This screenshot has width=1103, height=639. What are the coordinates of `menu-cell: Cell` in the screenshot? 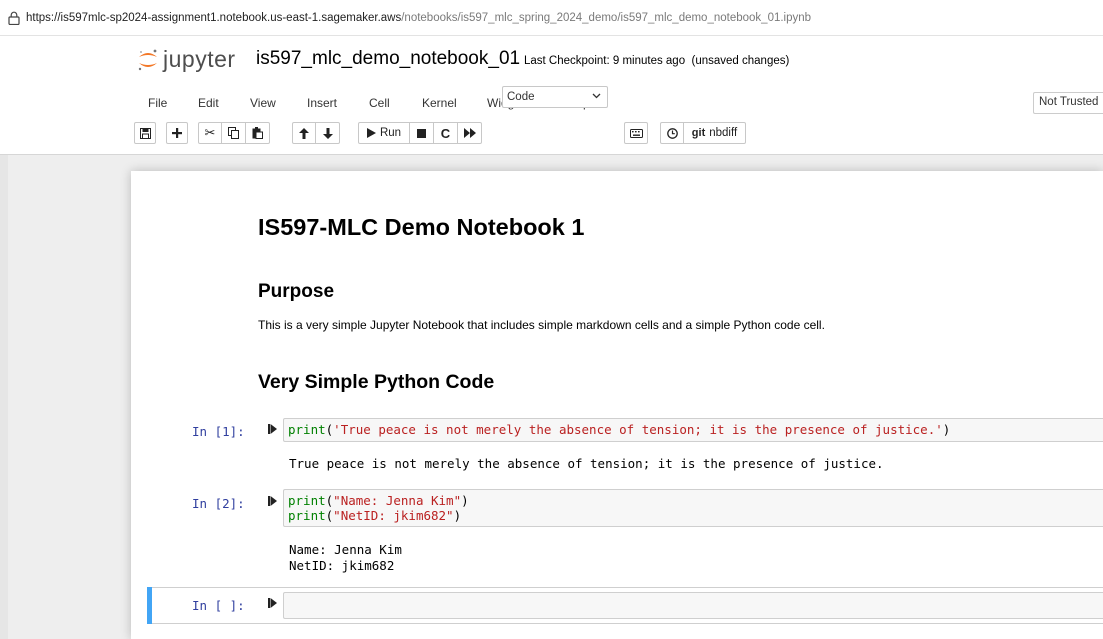 It's located at (379, 103).